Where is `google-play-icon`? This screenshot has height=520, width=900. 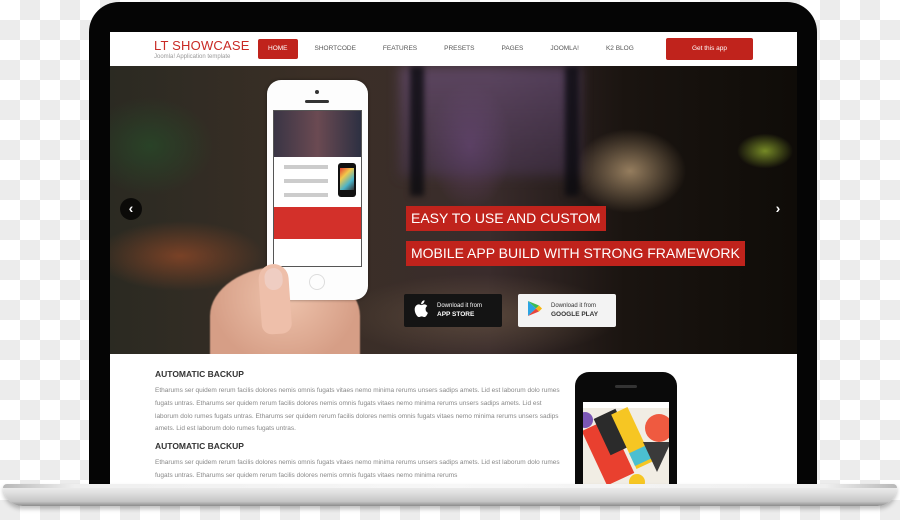
google-play-icon is located at coordinates (535, 311).